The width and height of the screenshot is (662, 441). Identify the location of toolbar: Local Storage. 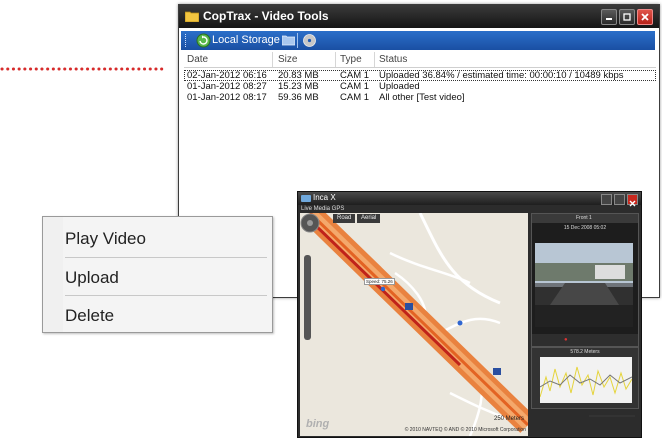
(418, 40).